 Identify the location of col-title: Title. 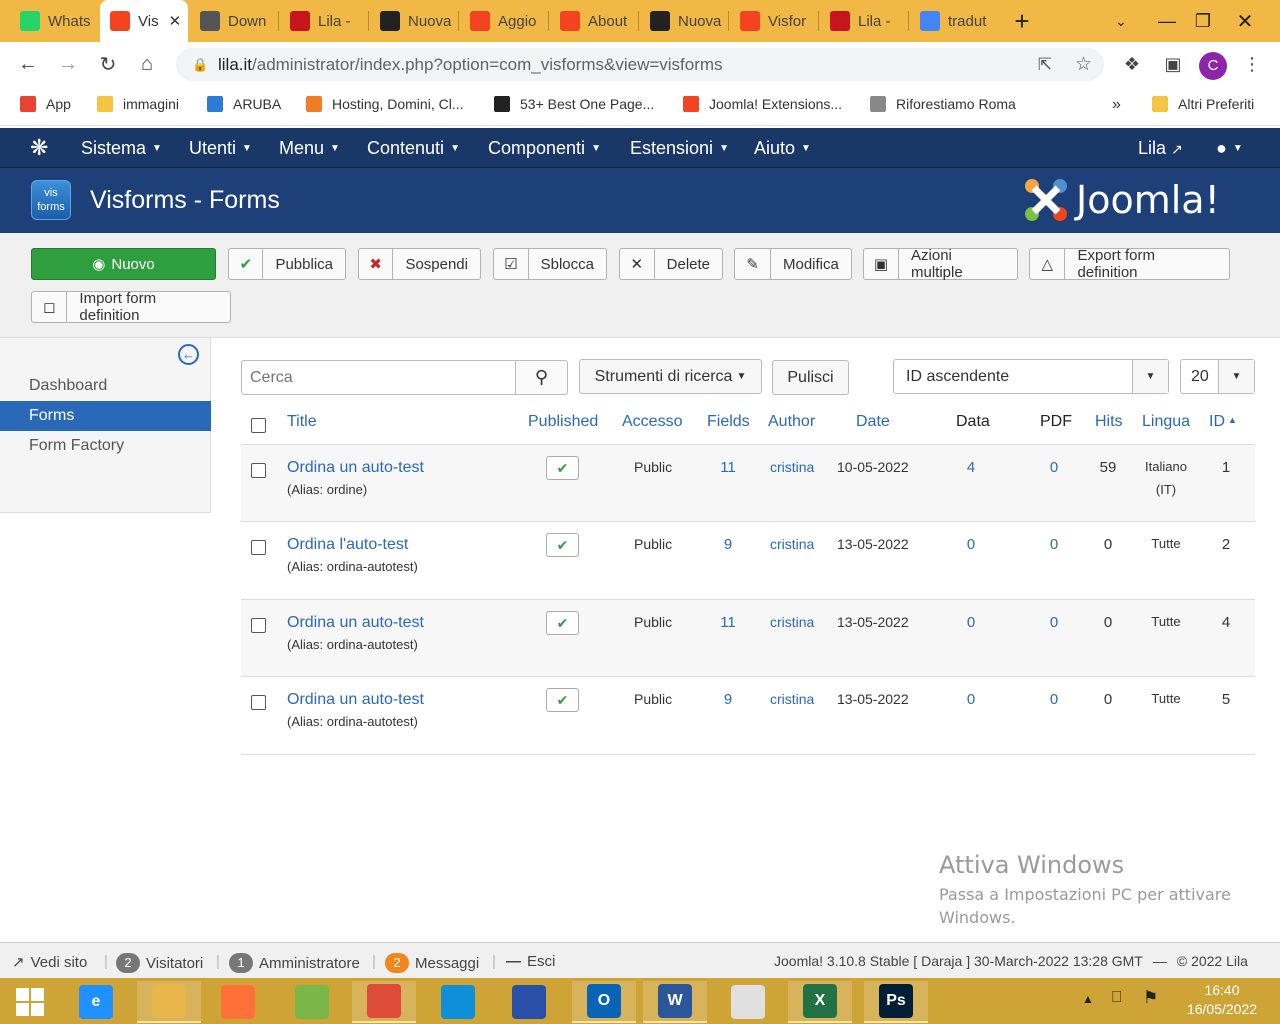
(302, 422).